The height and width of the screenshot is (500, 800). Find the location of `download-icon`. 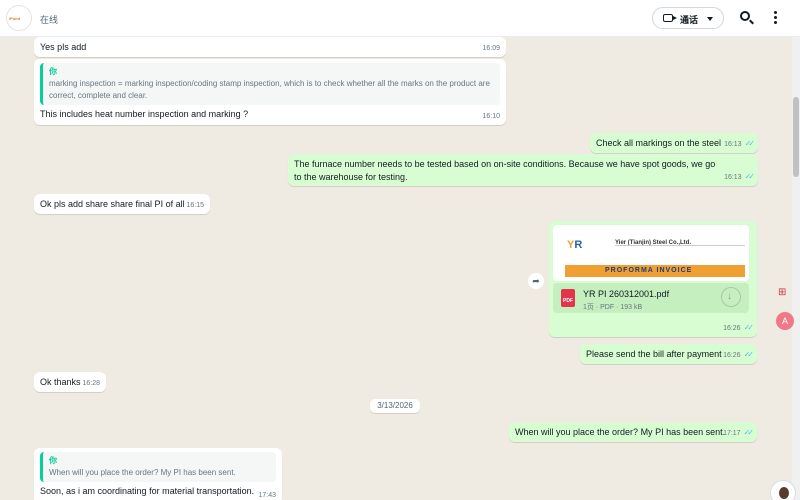

download-icon is located at coordinates (731, 297).